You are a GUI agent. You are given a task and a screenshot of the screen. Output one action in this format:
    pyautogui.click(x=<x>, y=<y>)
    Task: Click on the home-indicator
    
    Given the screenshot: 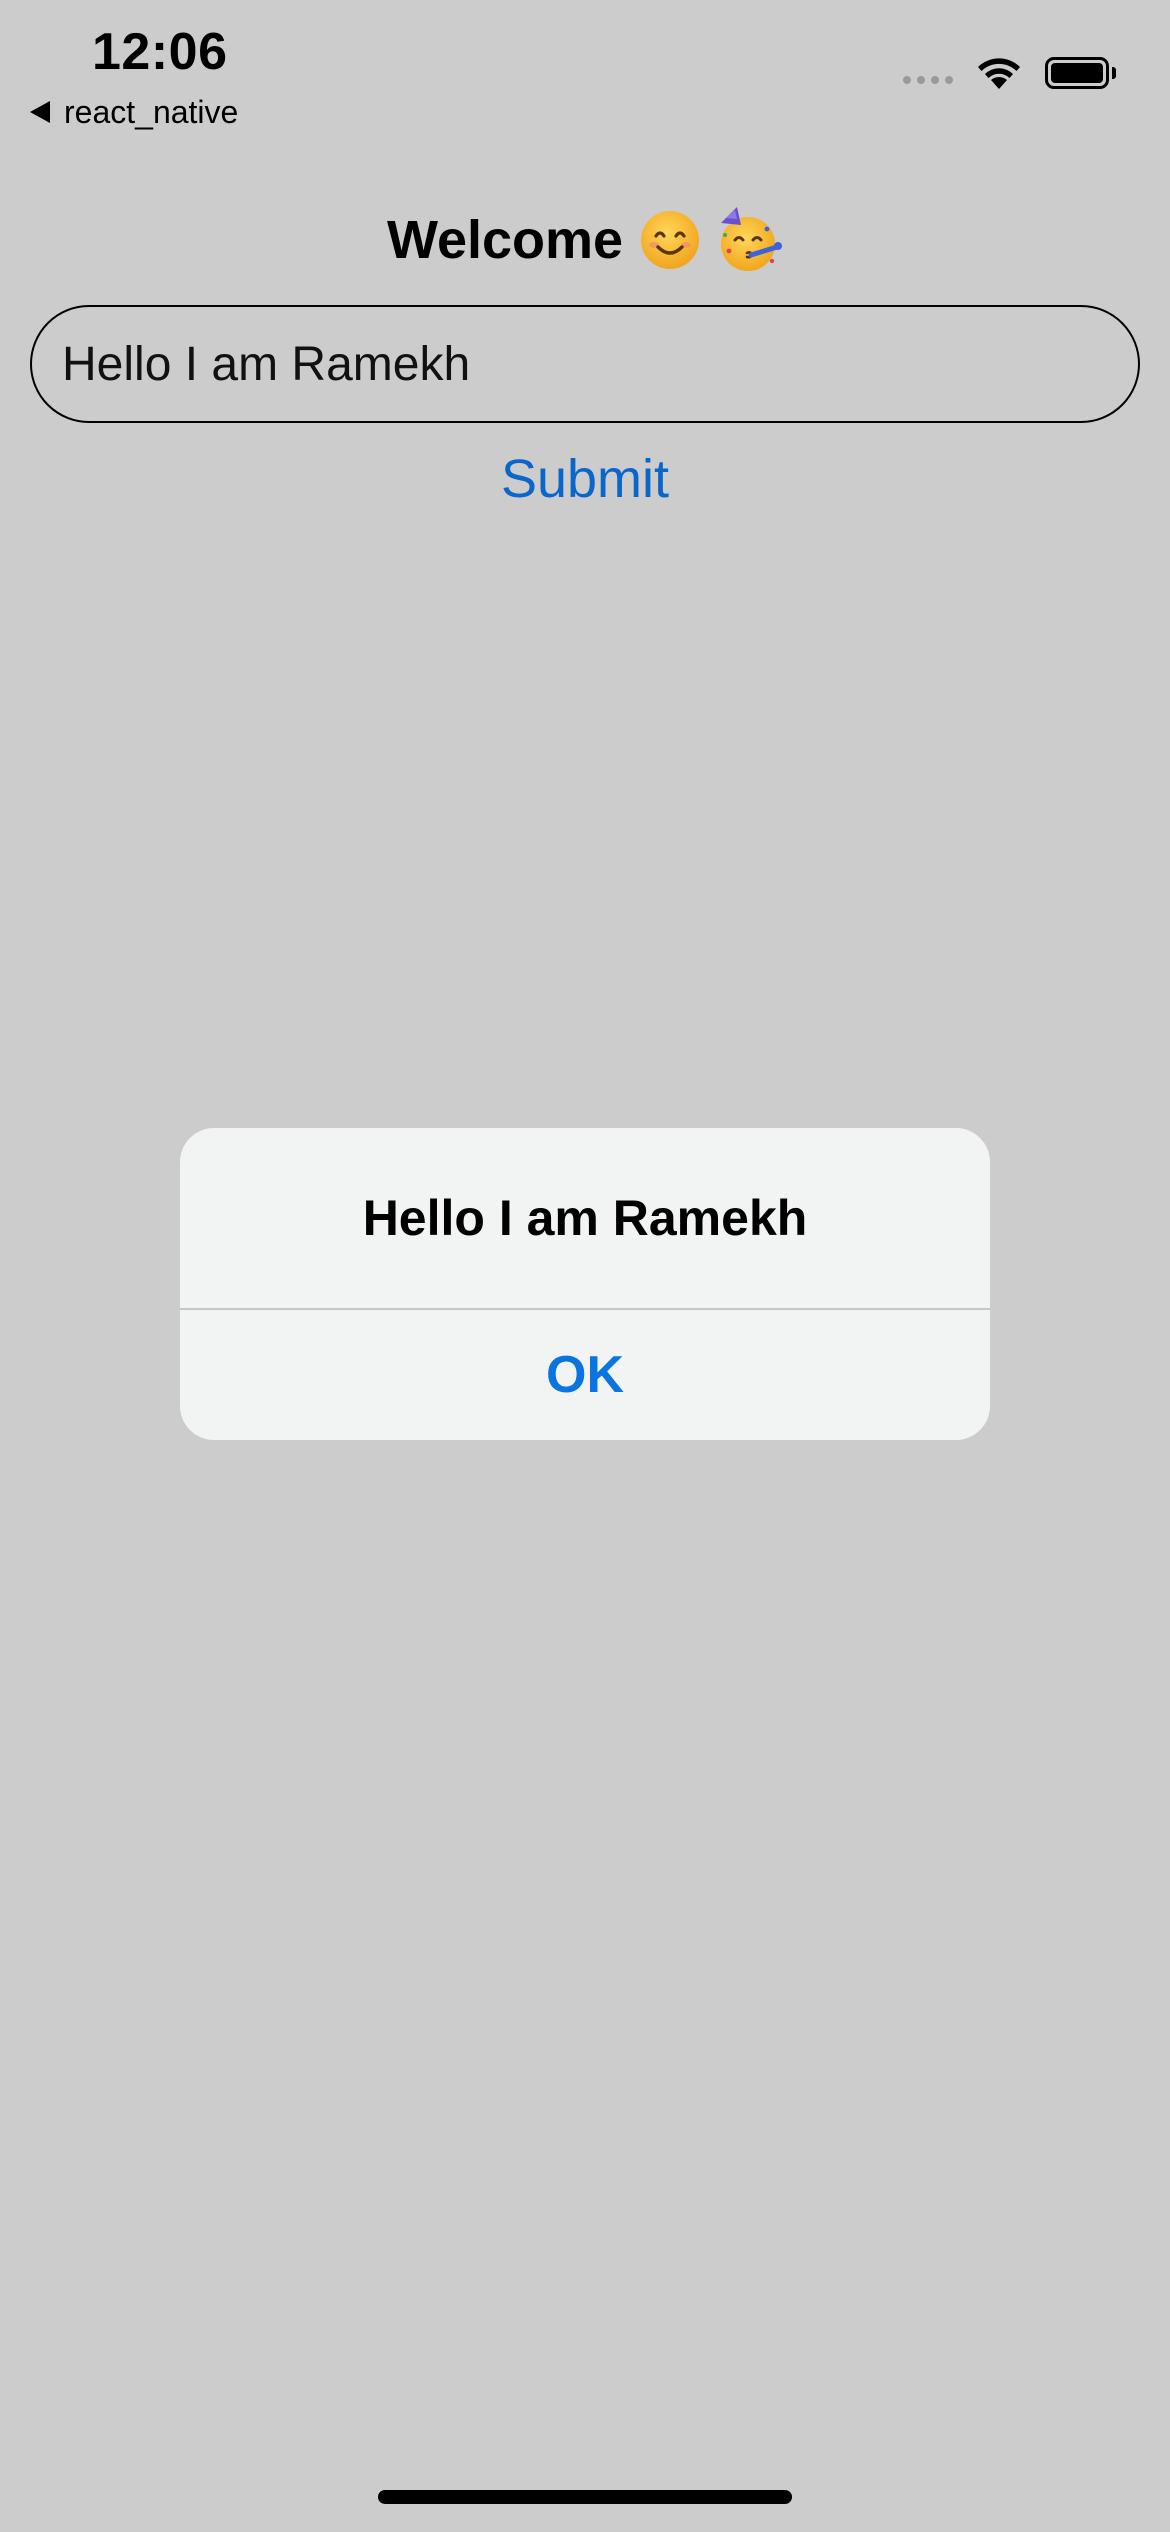 What is the action you would take?
    pyautogui.click(x=585, y=2497)
    